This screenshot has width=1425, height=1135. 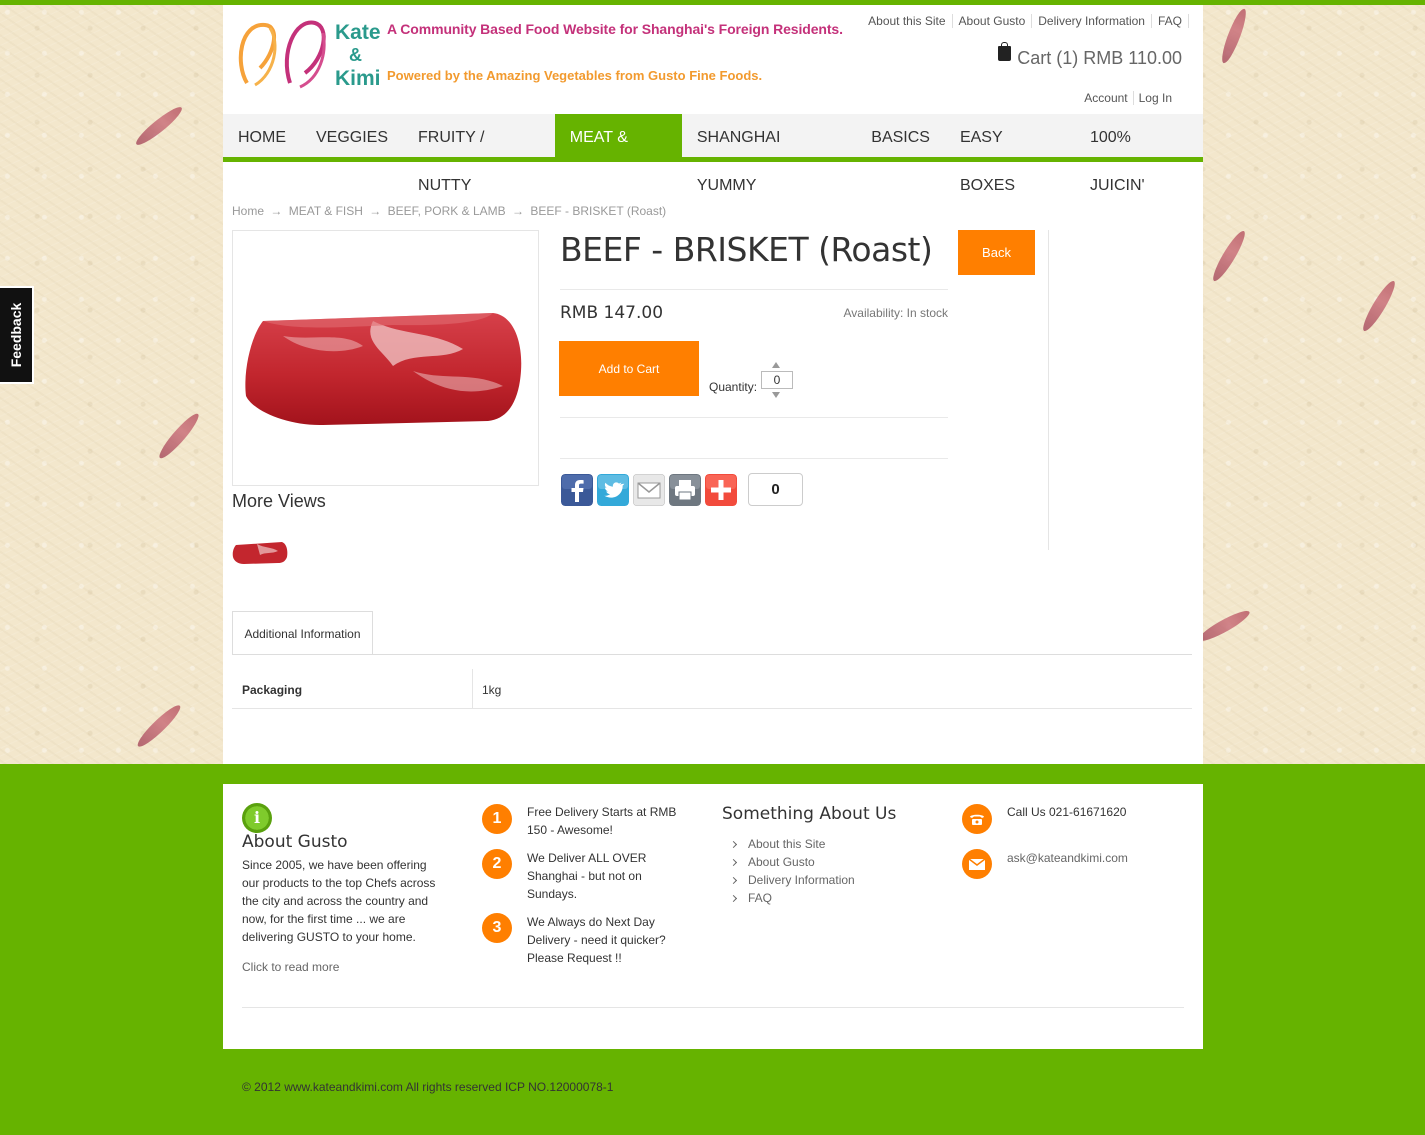 I want to click on footer-link-about-gusto: About Gusto, so click(x=792, y=862).